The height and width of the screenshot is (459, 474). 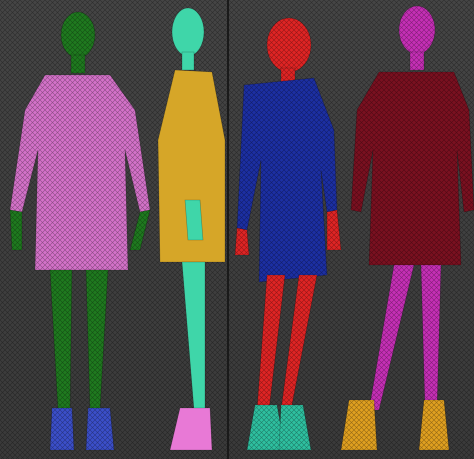 What do you see at coordinates (431, 337) in the screenshot?
I see `figure-4-right-leg` at bounding box center [431, 337].